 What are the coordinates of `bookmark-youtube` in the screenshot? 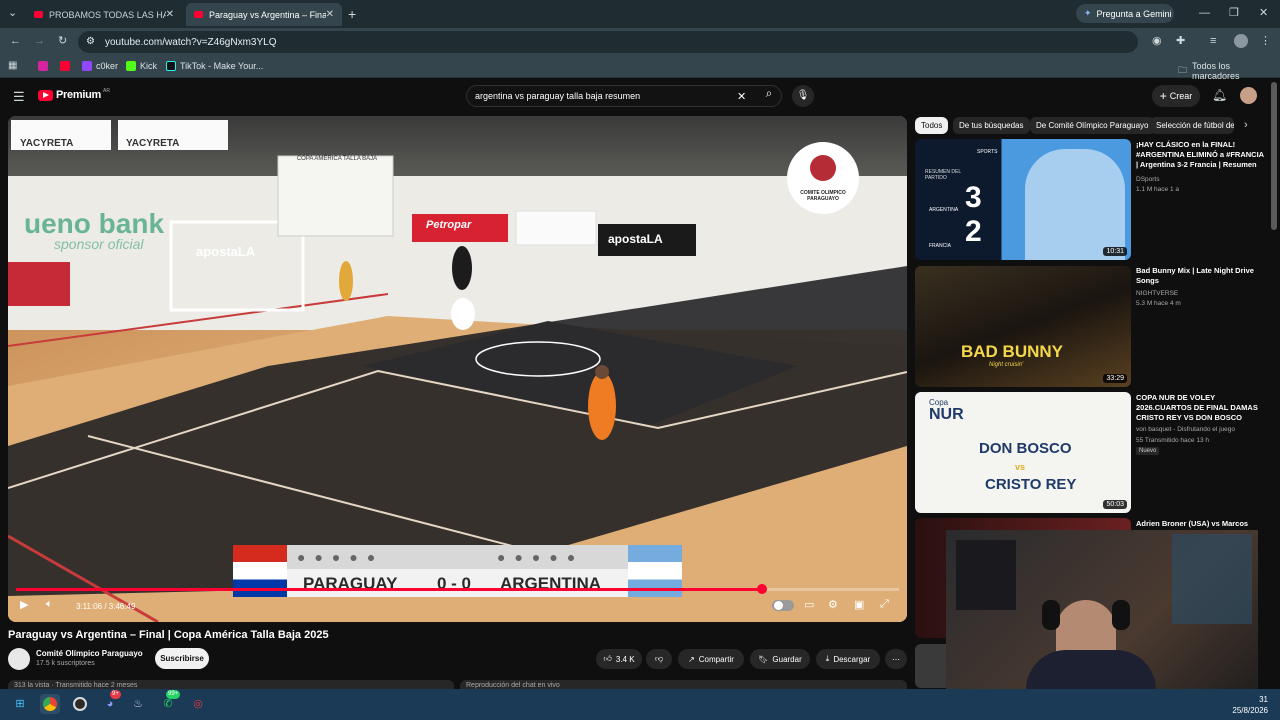 It's located at (67, 66).